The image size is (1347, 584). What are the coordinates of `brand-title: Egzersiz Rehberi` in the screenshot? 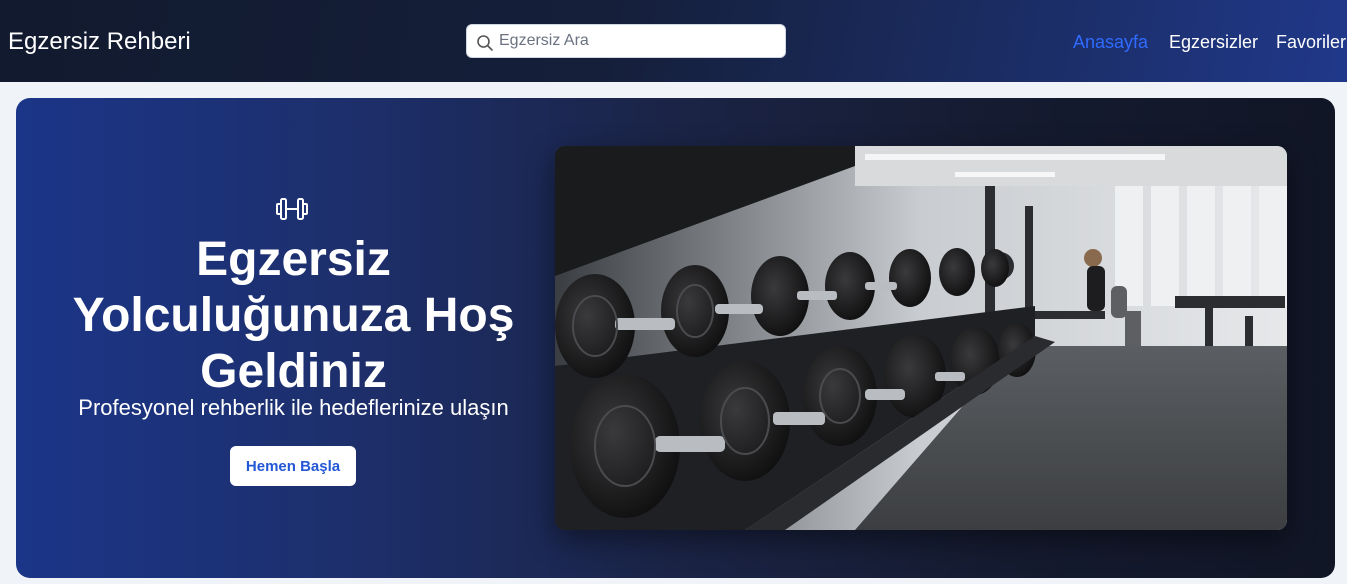 It's located at (99, 42).